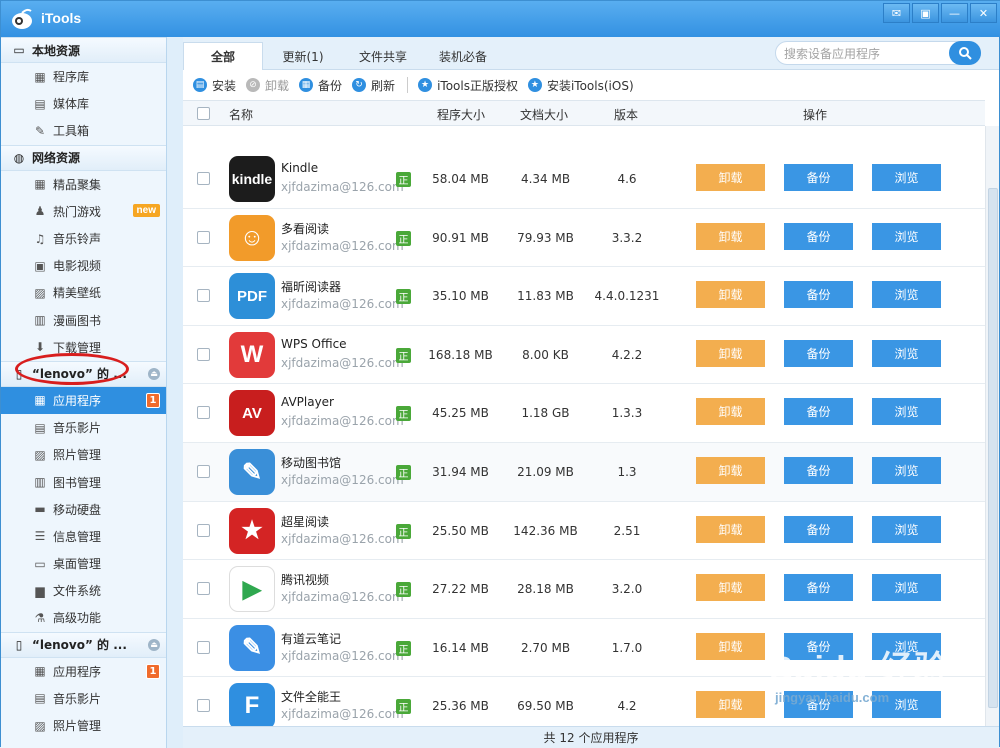 Image resolution: width=1000 pixels, height=748 pixels. Describe the element at coordinates (993, 448) in the screenshot. I see `scrollbar-thumb` at that location.